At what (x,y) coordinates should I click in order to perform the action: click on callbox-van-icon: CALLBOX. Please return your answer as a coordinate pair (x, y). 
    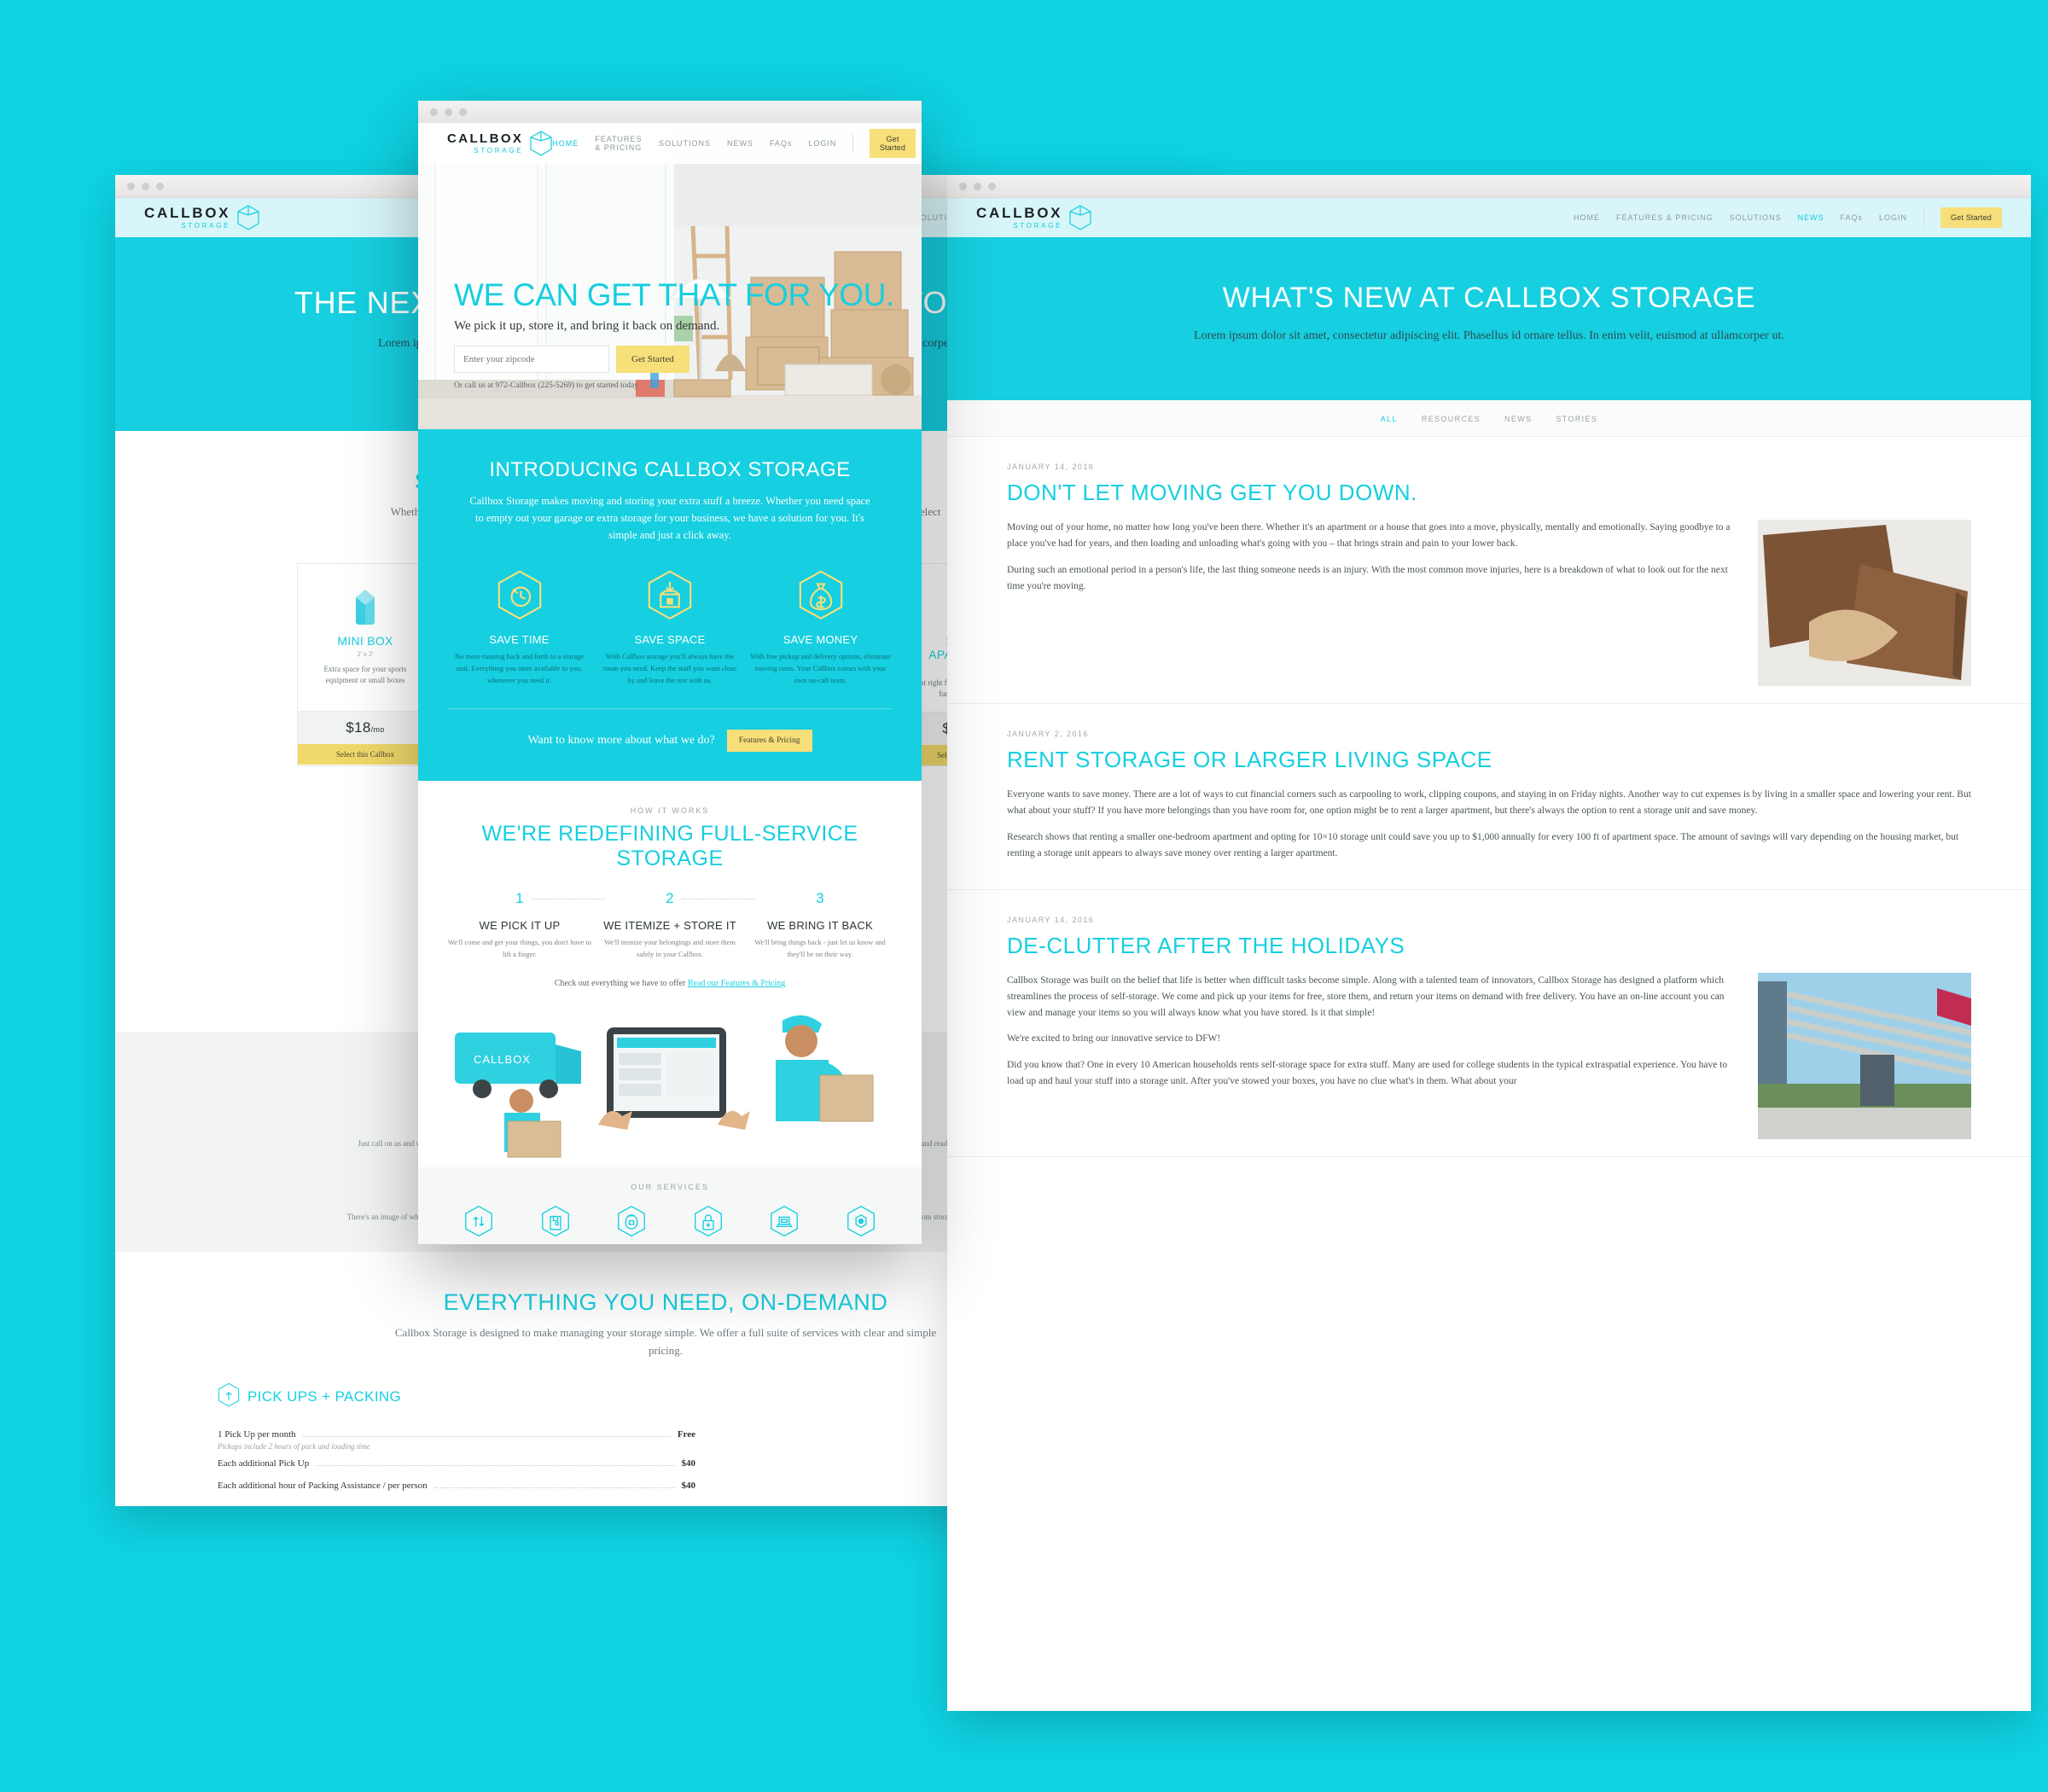
    Looking at the image, I should click on (518, 1066).